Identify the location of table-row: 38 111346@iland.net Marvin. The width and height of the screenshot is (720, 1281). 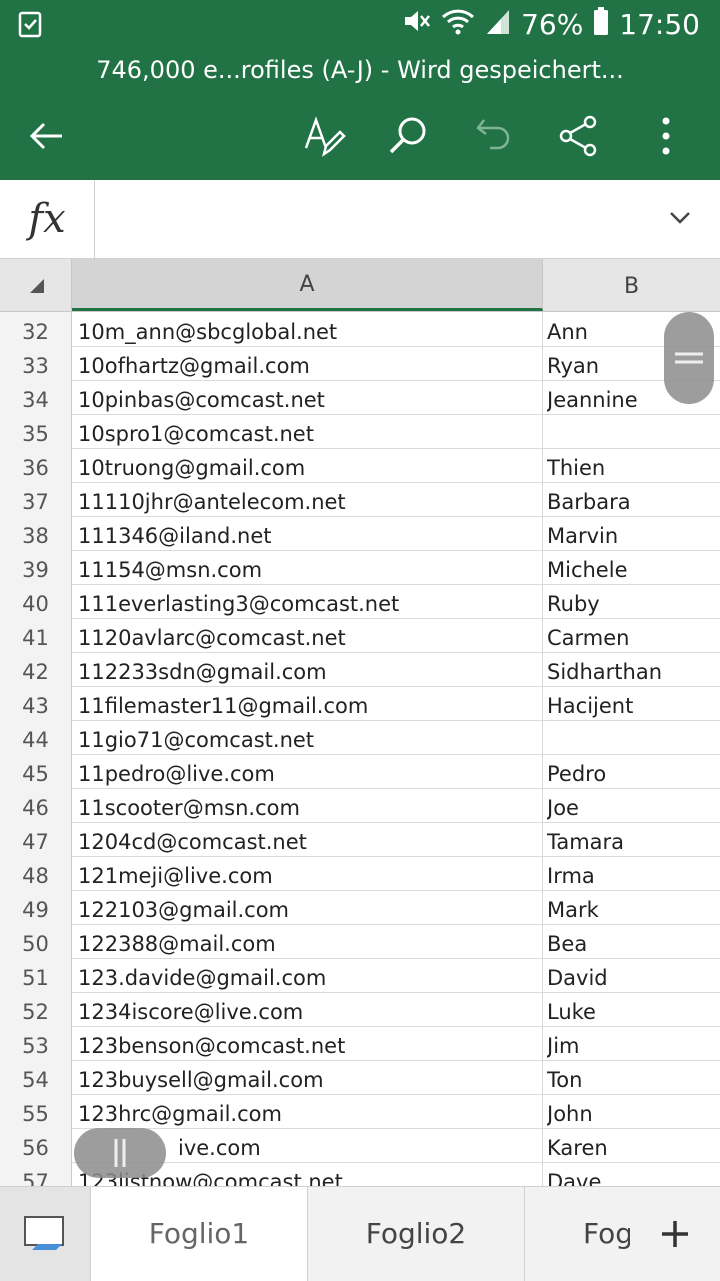
(360, 533).